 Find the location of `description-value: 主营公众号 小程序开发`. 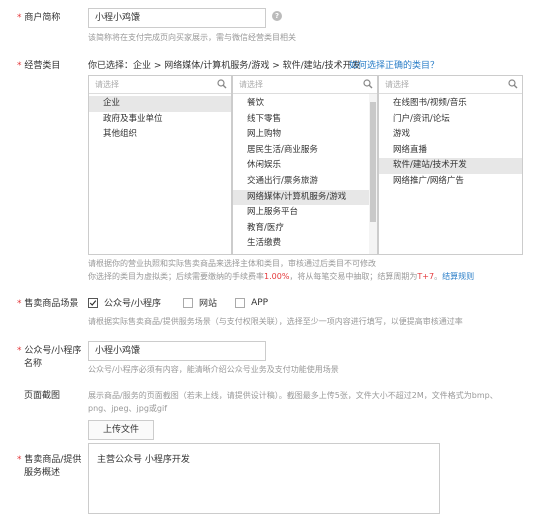

description-value: 主营公众号 小程序开发 is located at coordinates (143, 460).